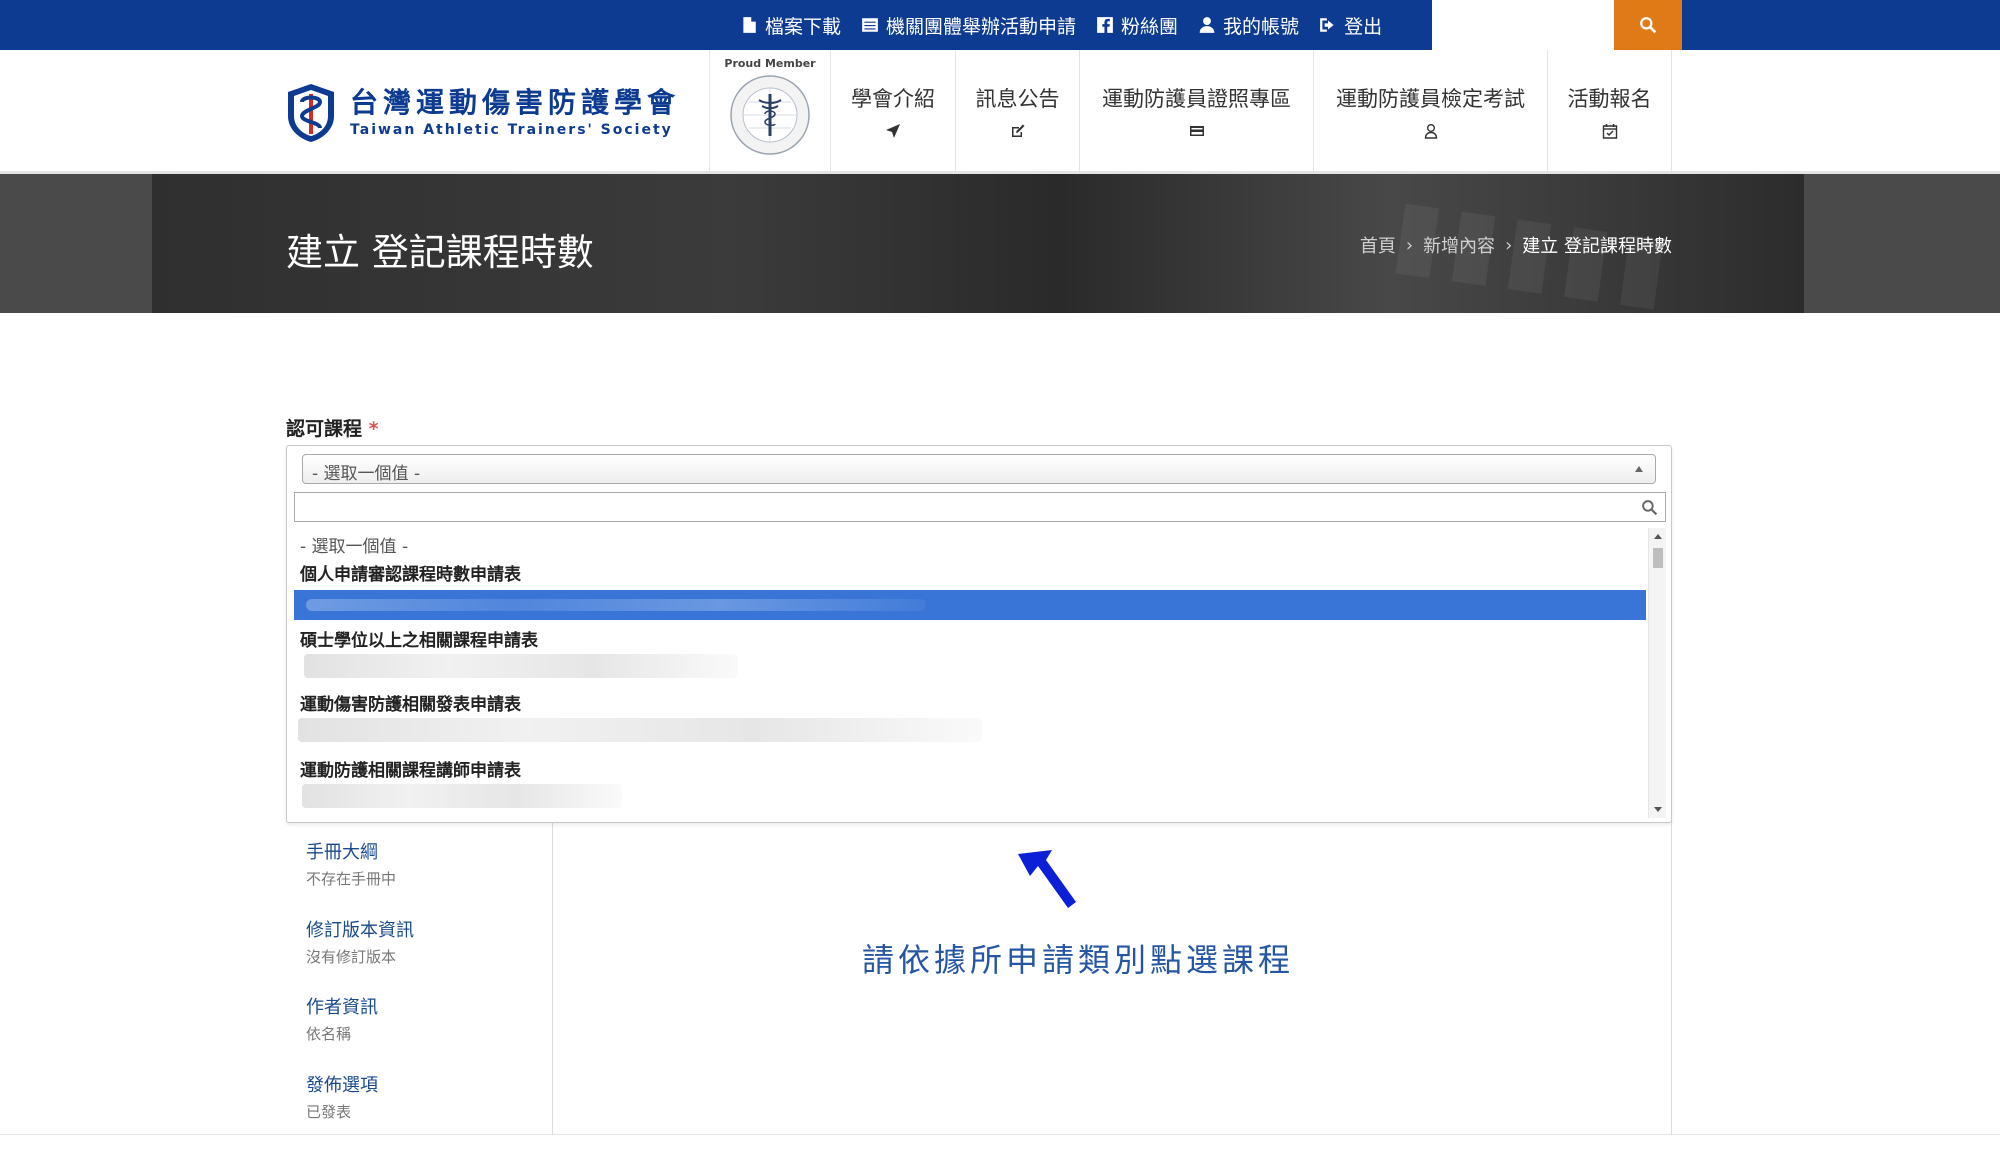 This screenshot has height=1158, width=2000. What do you see at coordinates (1658, 536) in the screenshot?
I see `scroll-up-icon` at bounding box center [1658, 536].